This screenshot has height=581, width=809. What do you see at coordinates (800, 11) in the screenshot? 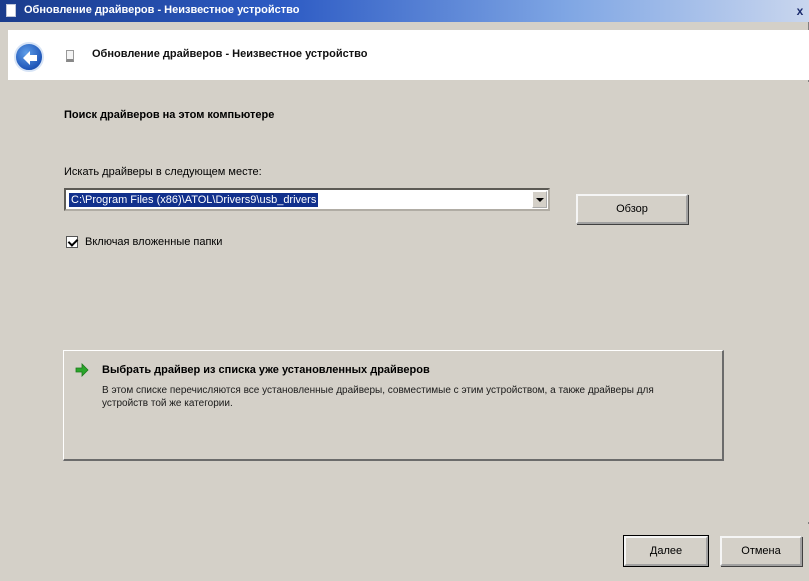
I see `close-button: x` at bounding box center [800, 11].